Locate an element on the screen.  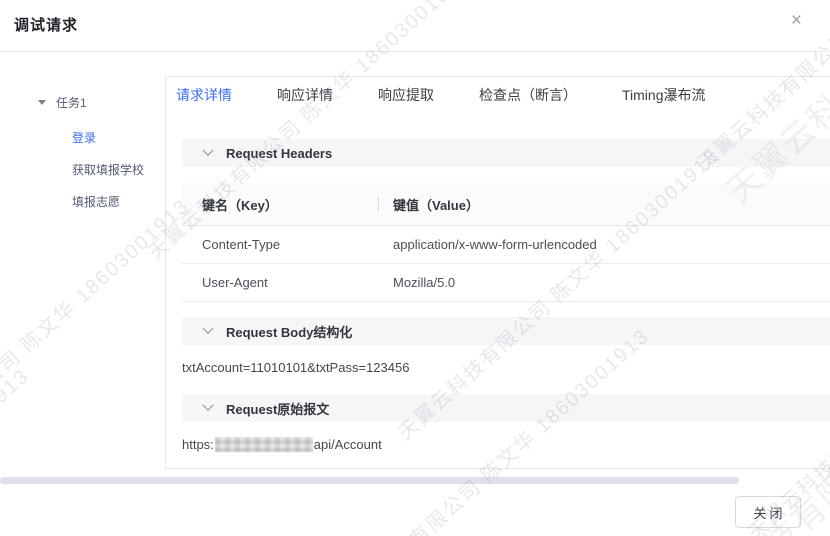
table-row: User-Agent Mozilla/5.0 is located at coordinates (506, 283).